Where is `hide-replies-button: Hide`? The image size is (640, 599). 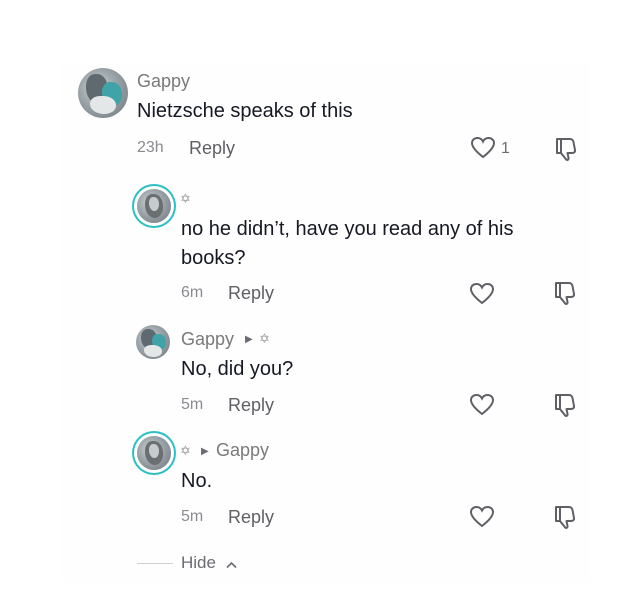
hide-replies-button: Hide is located at coordinates (209, 563).